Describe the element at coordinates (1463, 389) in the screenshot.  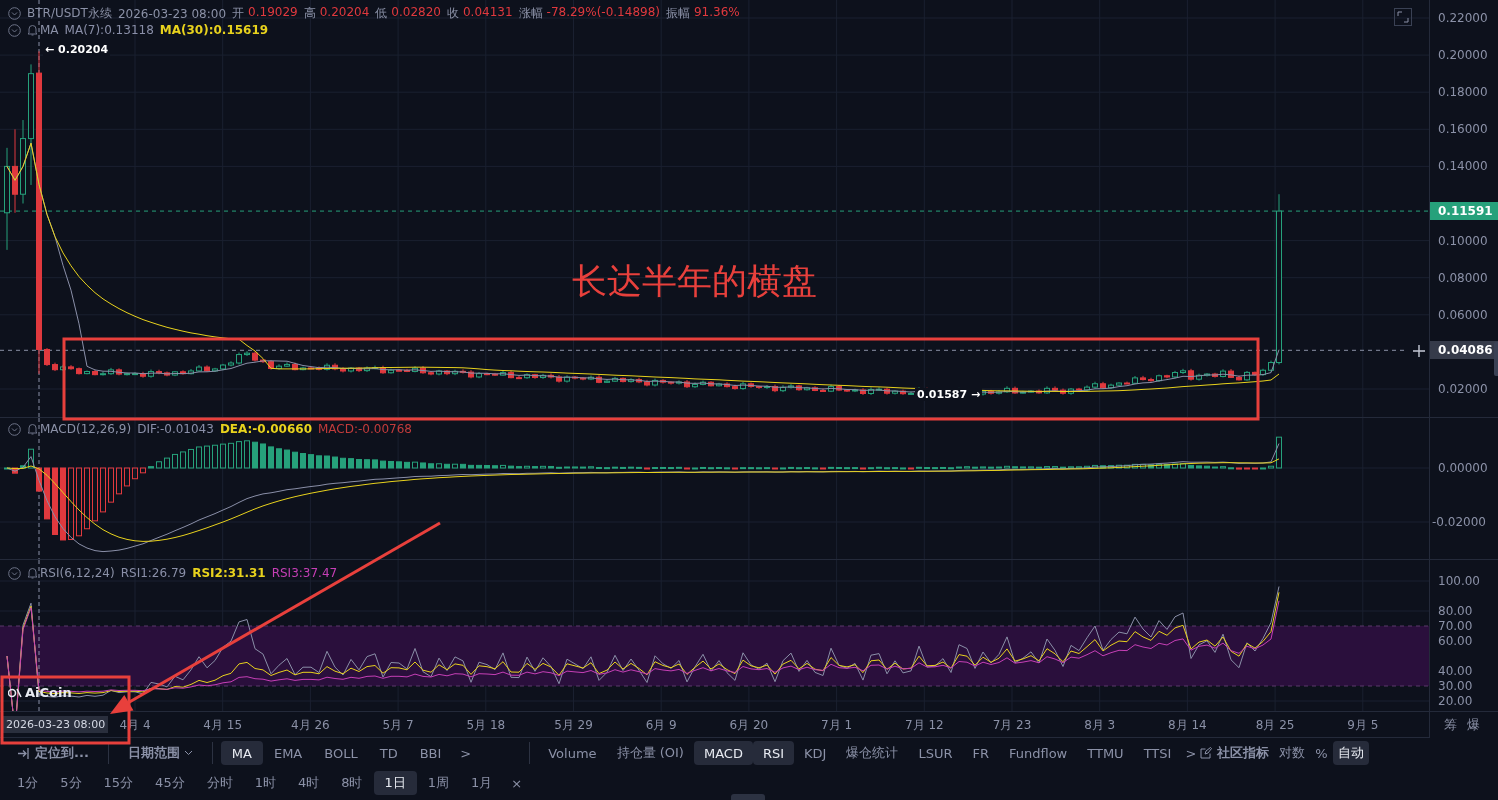
I see `axis-label: 0.02000` at that location.